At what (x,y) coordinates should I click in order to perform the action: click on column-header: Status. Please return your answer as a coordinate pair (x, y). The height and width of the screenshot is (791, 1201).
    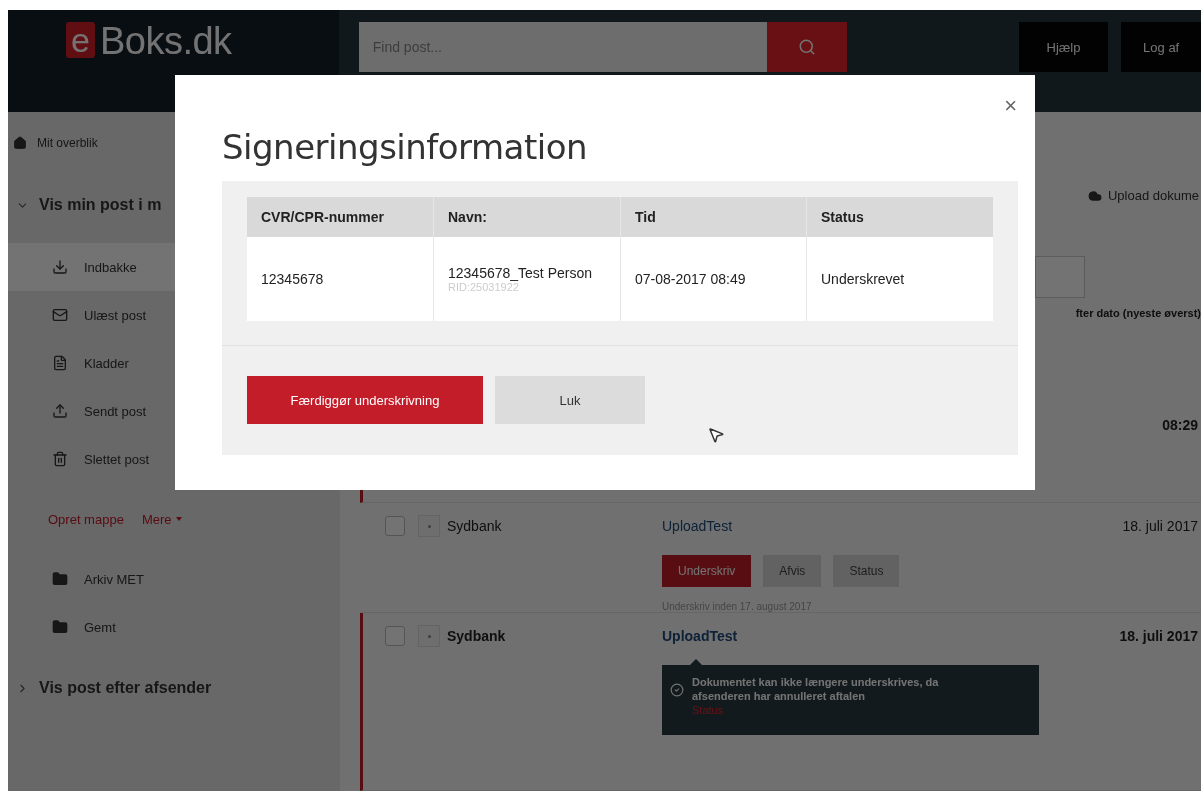
    Looking at the image, I should click on (899, 217).